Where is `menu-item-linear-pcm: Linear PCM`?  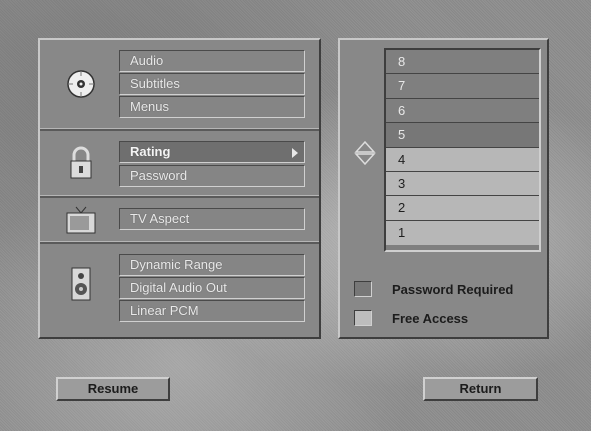
menu-item-linear-pcm: Linear PCM is located at coordinates (212, 311).